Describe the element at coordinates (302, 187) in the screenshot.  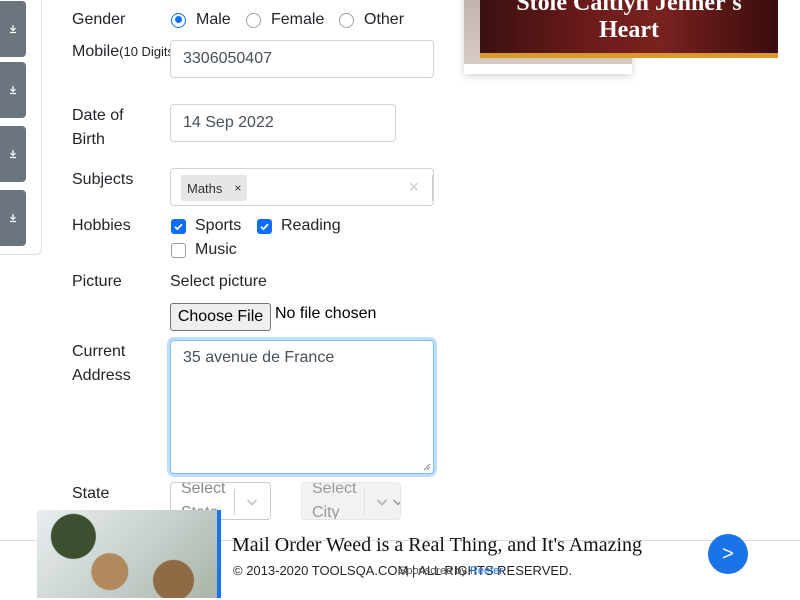
I see `subjects-input: Maths × ×` at that location.